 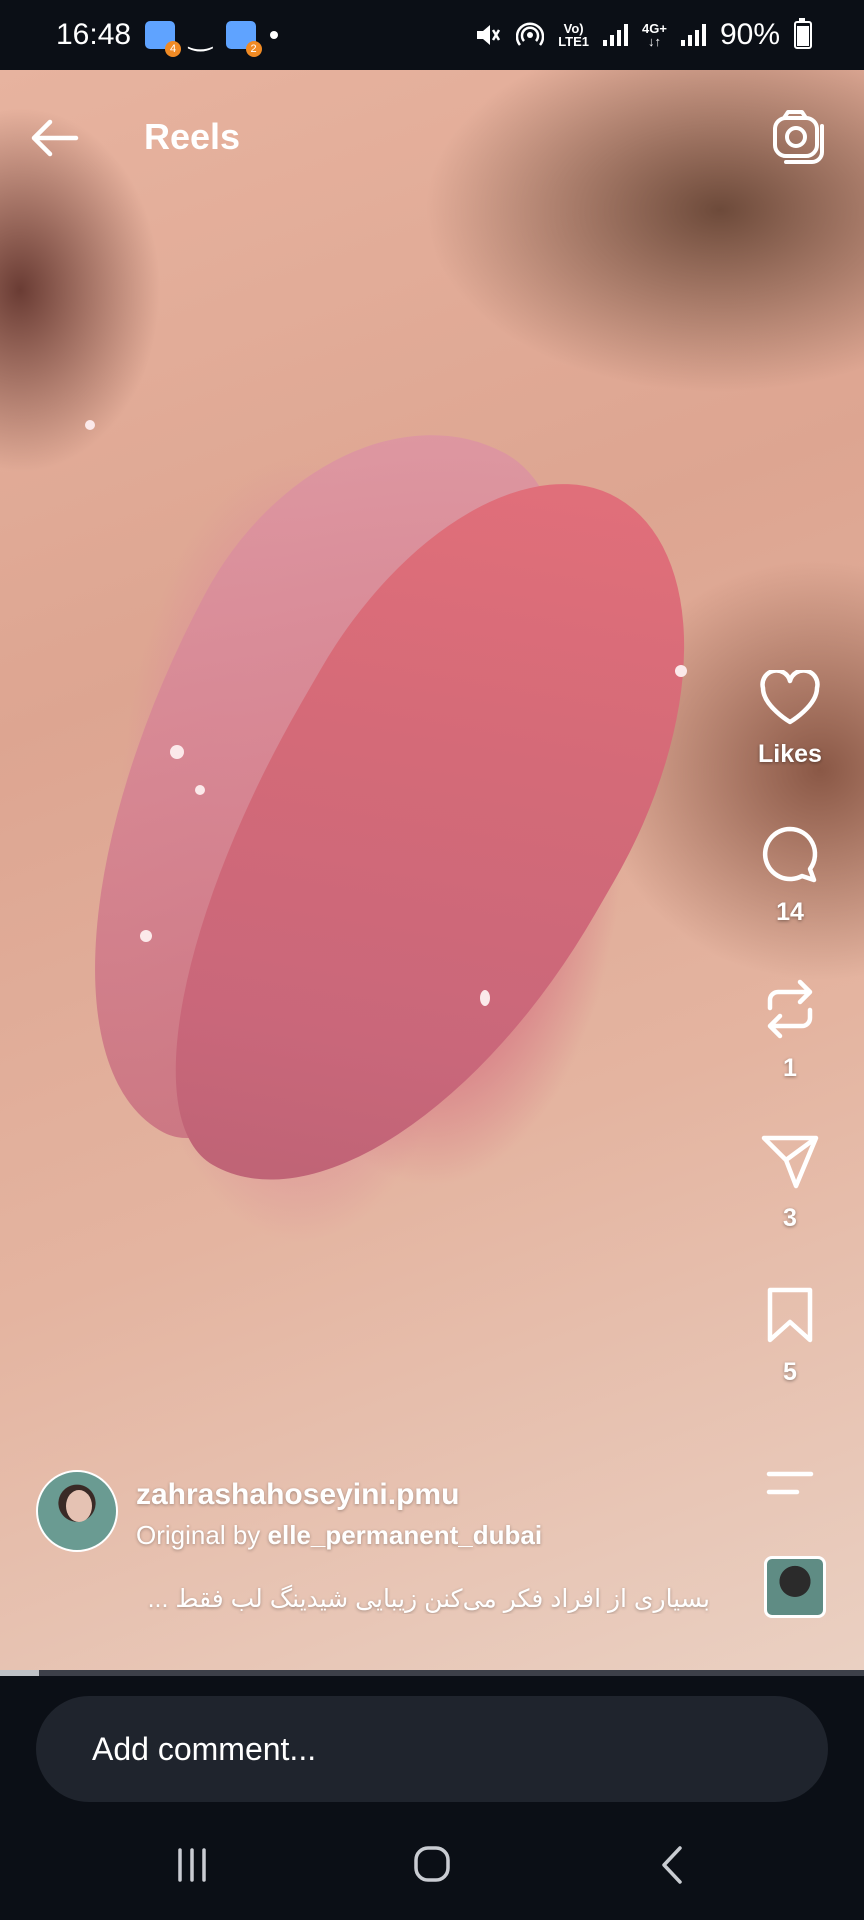 I want to click on home-icon, so click(x=432, y=1865).